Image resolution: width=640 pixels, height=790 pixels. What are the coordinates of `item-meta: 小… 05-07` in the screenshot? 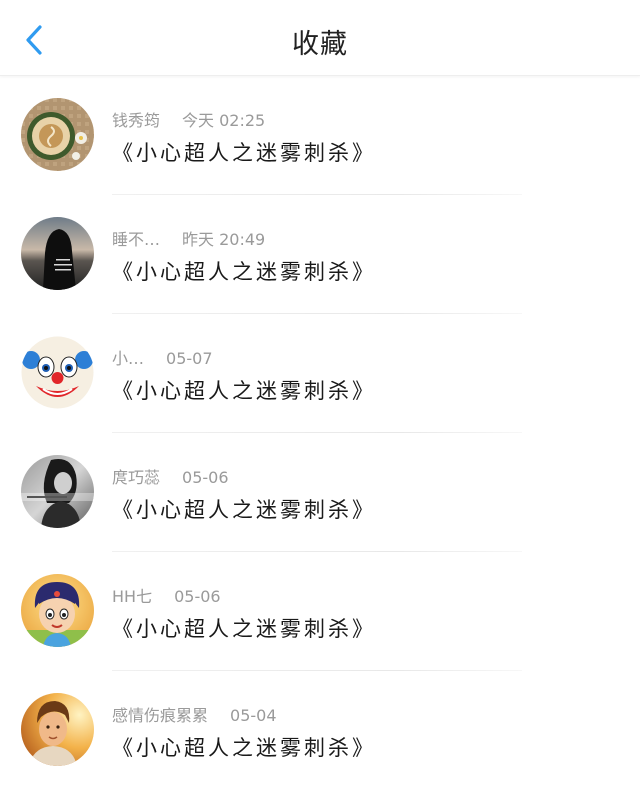 It's located at (162, 357).